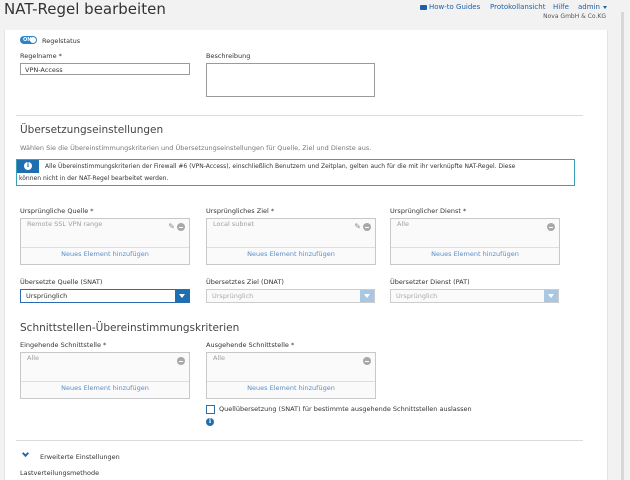 Image resolution: width=630 pixels, height=480 pixels. I want to click on dnat-label: Übersetztes Ziel (DNAT), so click(245, 282).